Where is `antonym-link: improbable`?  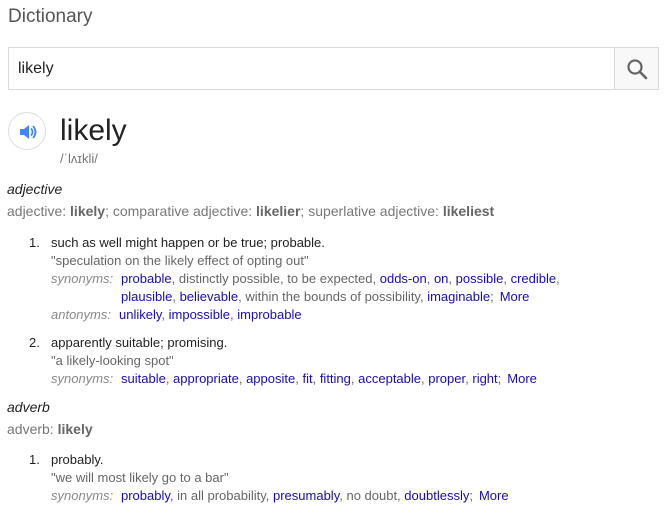
antonym-link: improbable is located at coordinates (269, 314).